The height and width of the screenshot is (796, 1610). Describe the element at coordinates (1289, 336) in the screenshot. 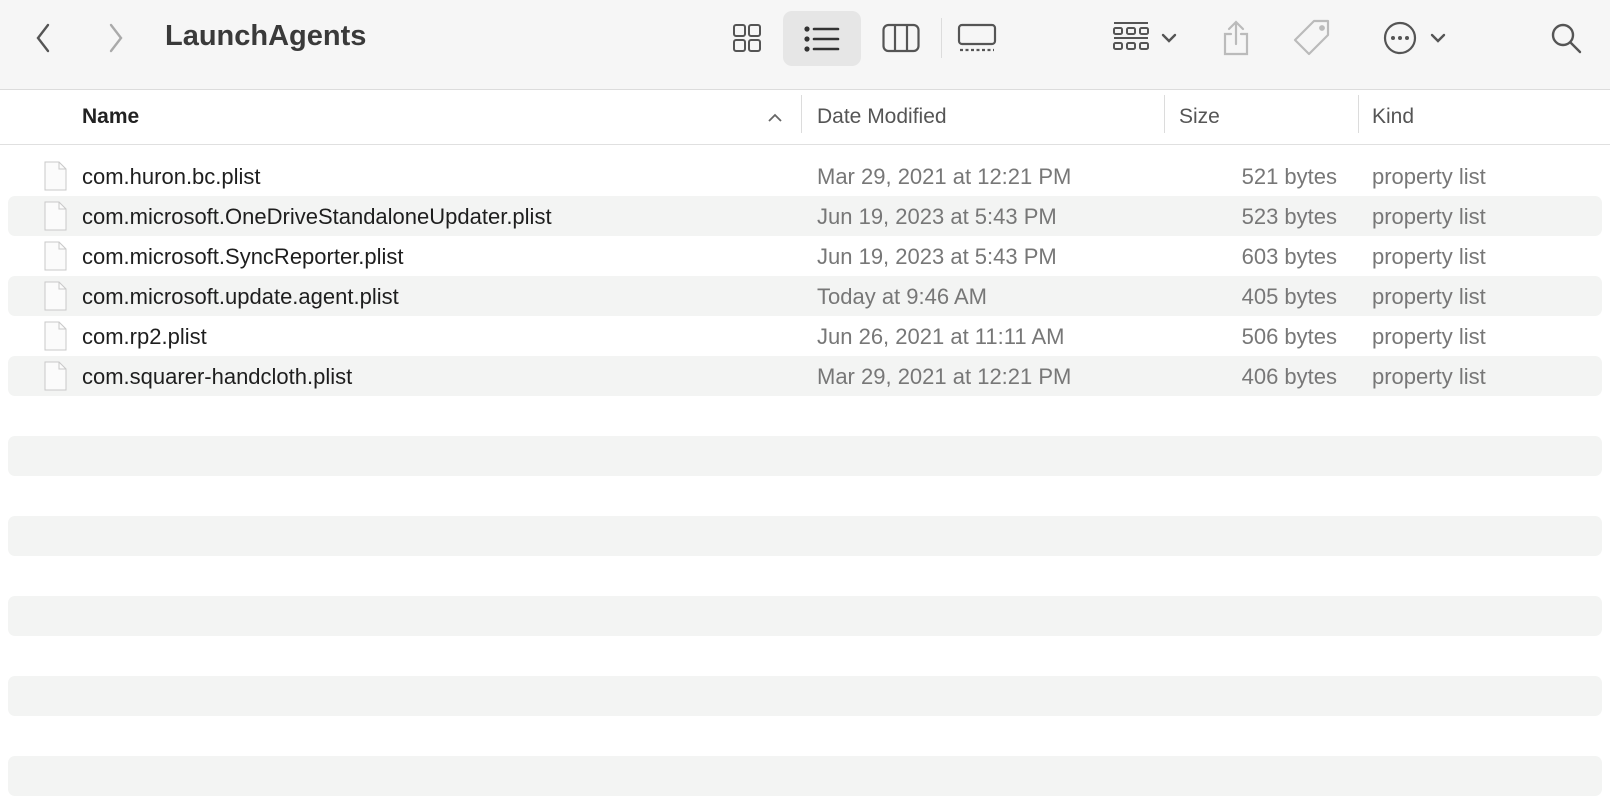

I see `file-size: 506 bytes` at that location.